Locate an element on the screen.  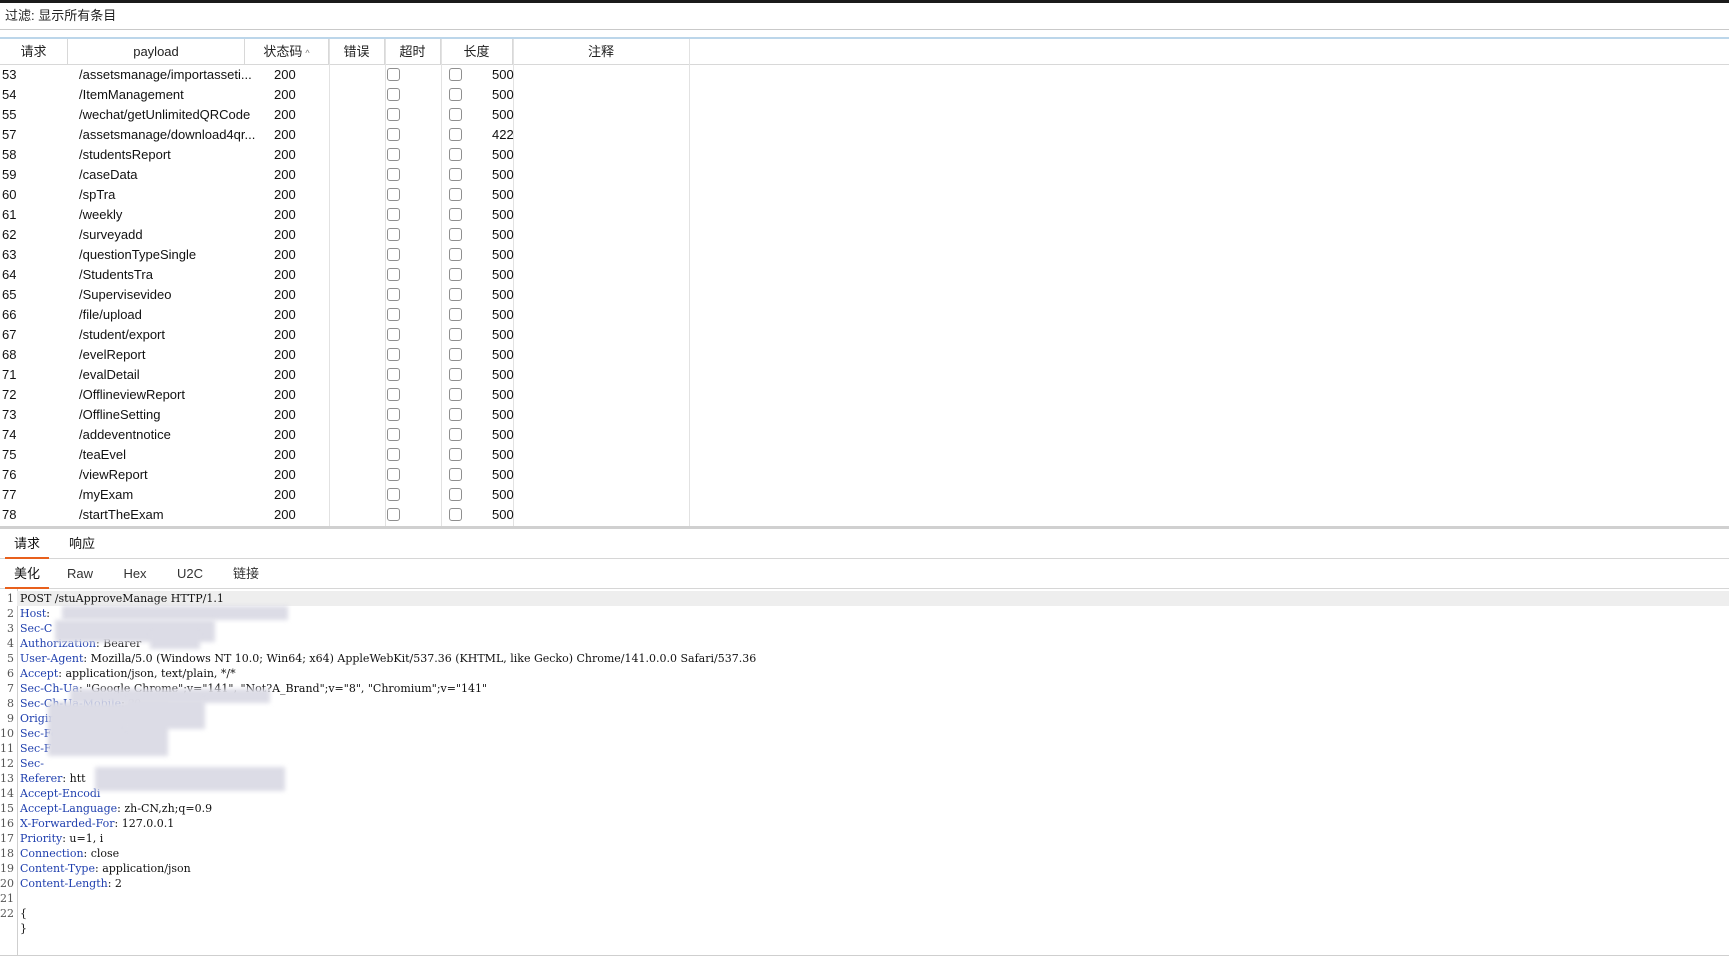
table-row: 78/startTheExam 200 500 is located at coordinates (864, 515).